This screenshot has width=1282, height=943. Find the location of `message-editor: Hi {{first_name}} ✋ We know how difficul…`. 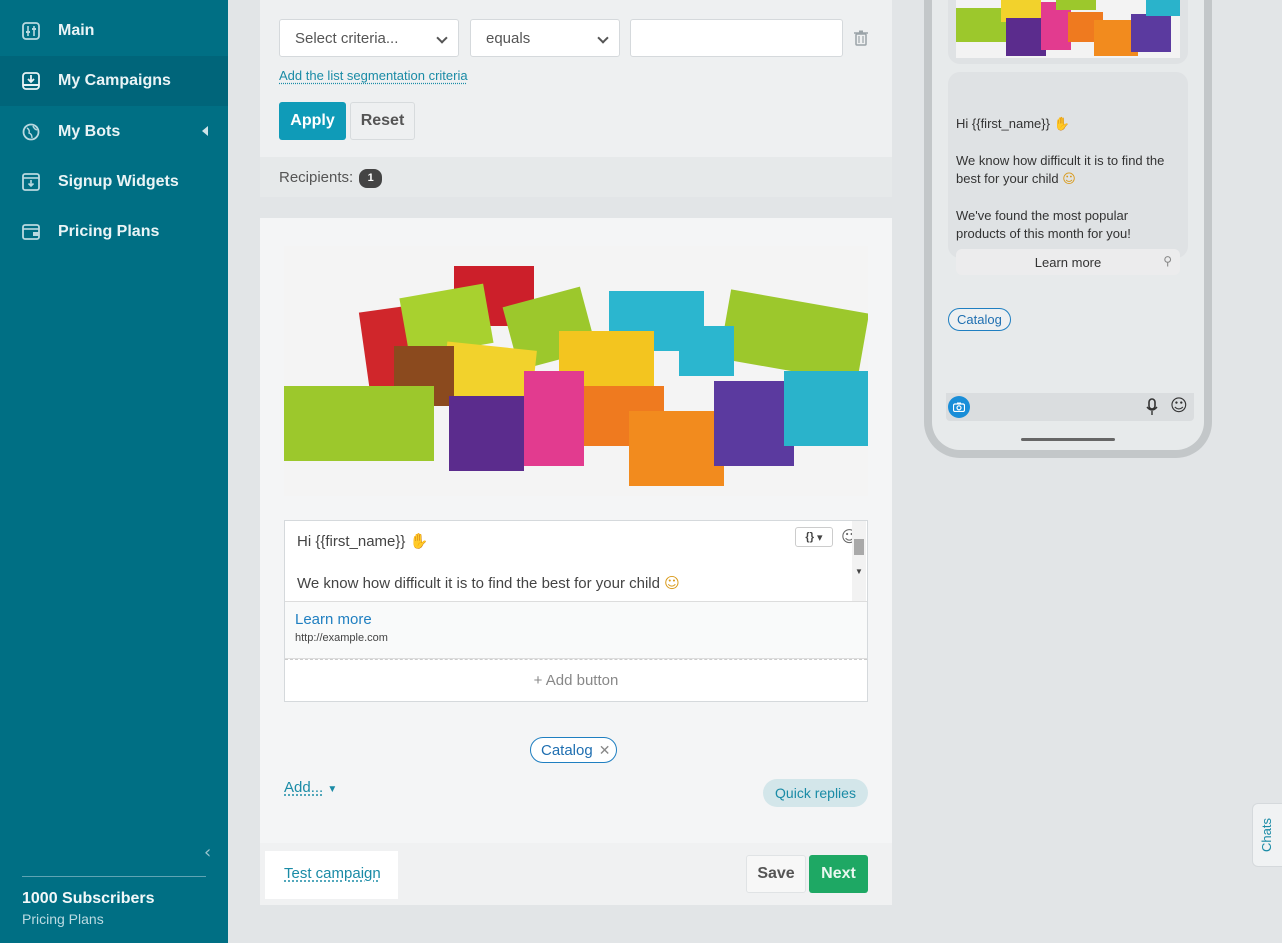

message-editor: Hi {{first_name}} ✋ We know how difficul… is located at coordinates (576, 611).